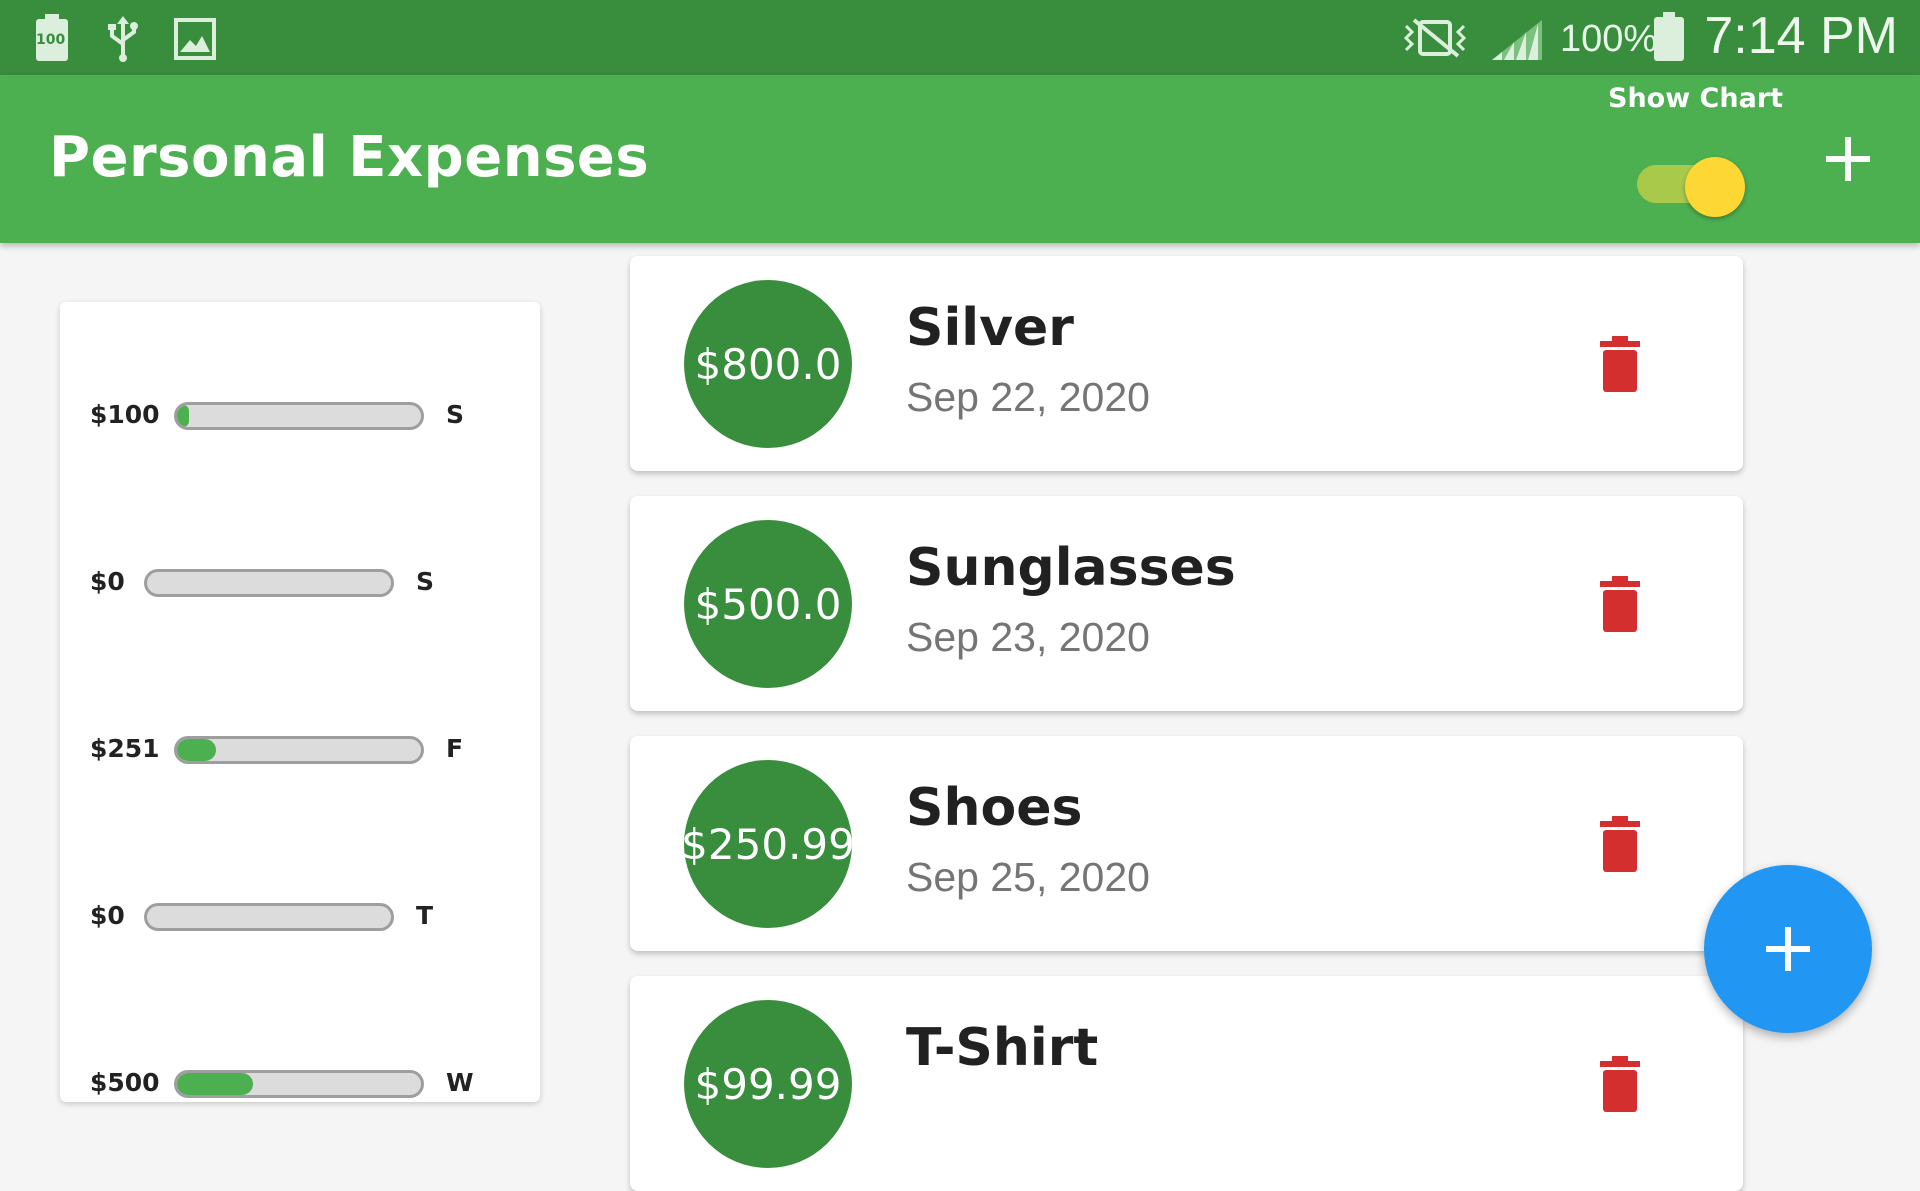 The height and width of the screenshot is (1191, 1920). I want to click on expense-date: Sep 25, 2020, so click(1028, 877).